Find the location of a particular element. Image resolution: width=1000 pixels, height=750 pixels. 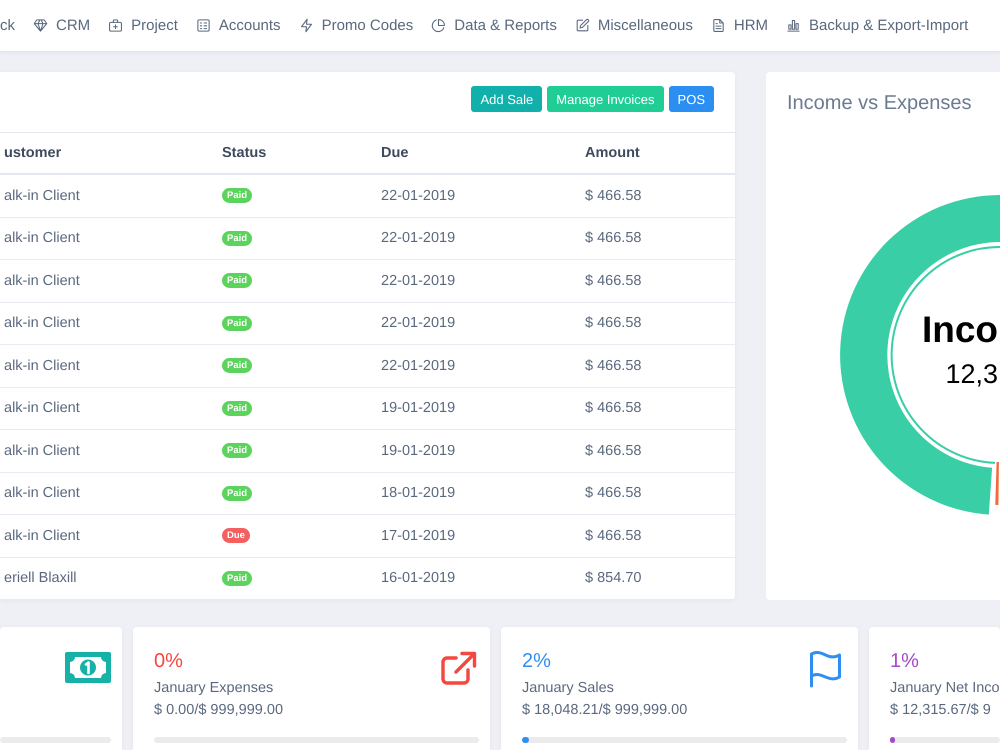

due-date: 17-01-2019 is located at coordinates (418, 536).